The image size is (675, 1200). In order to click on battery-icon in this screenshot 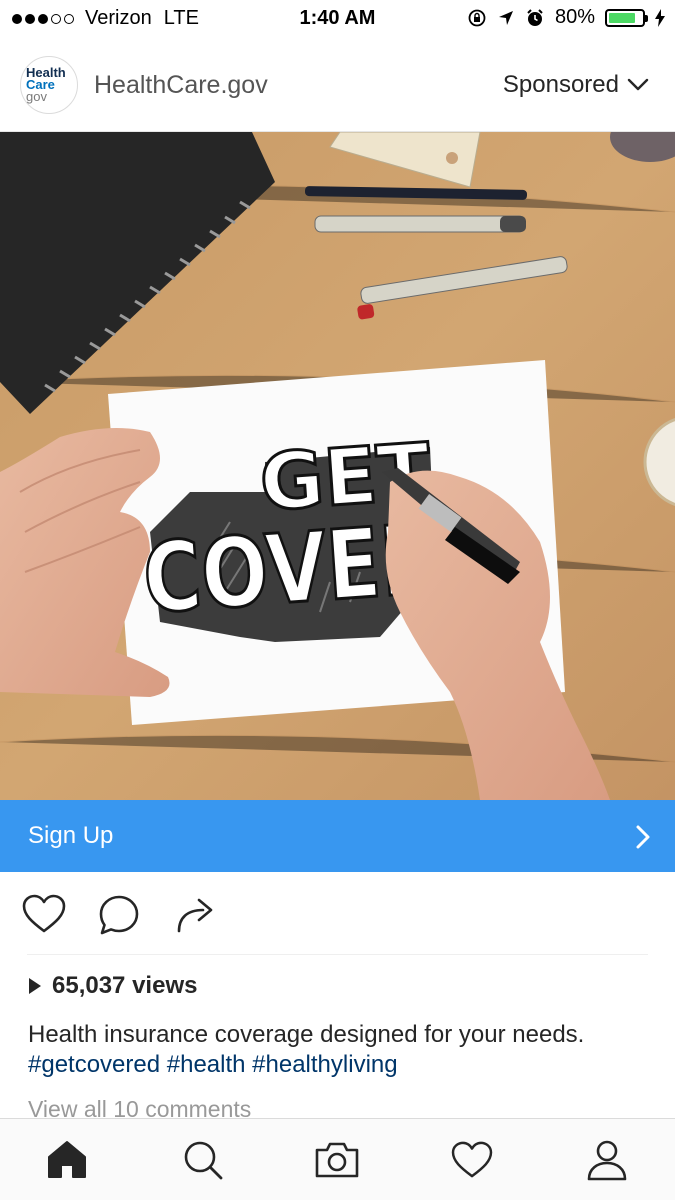, I will do `click(626, 17)`.